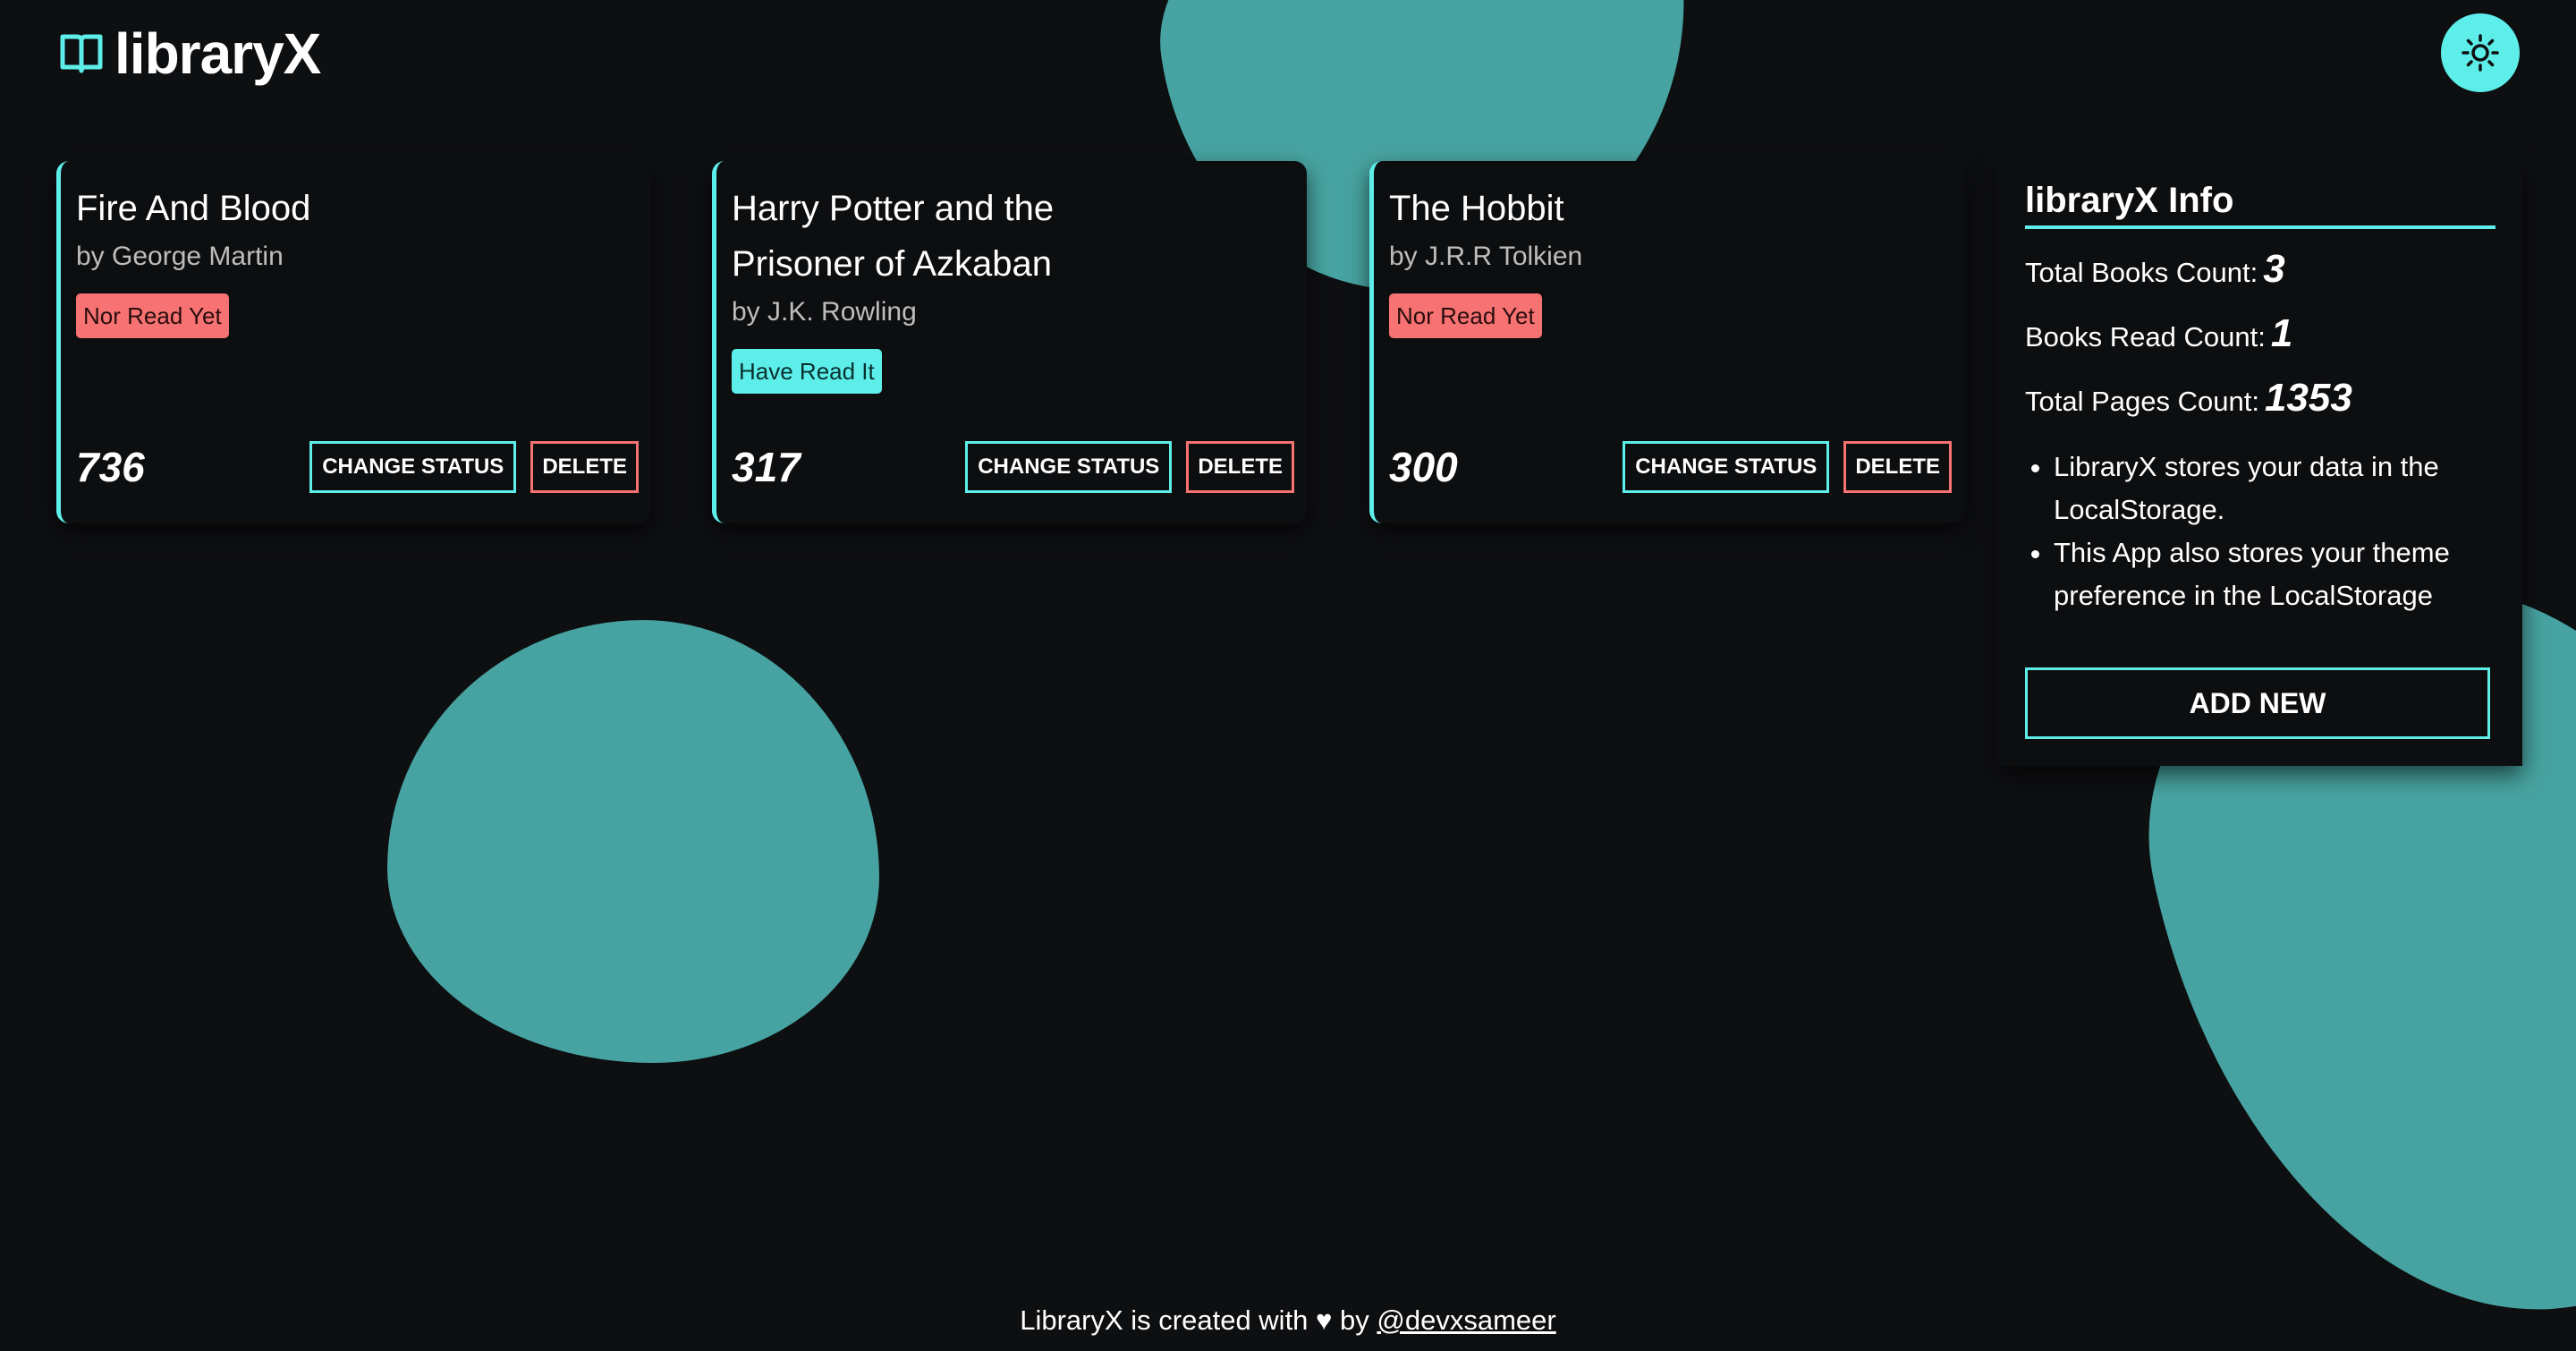  What do you see at coordinates (1194, 1320) in the screenshot?
I see `footer-text: LibraryX is created with ♥ by` at bounding box center [1194, 1320].